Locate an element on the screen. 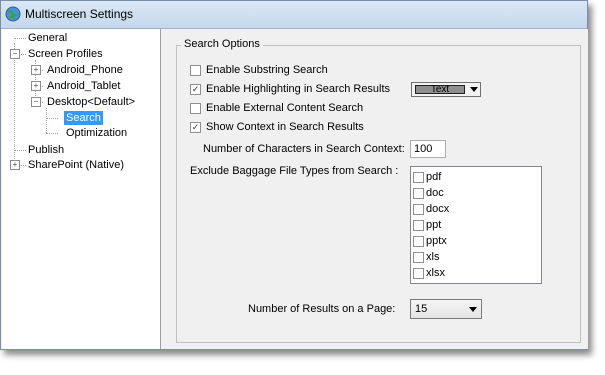 This screenshot has width=605, height=375. tree-item-sharepoint: SharePoint (Native) is located at coordinates (76, 165).